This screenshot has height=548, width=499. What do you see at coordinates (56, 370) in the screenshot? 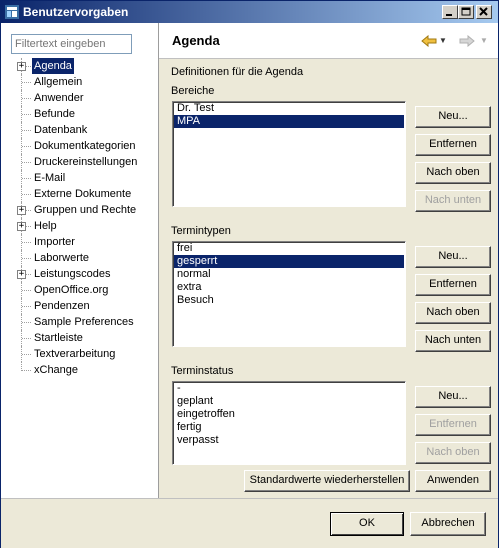
I see `tree-item-label: xChange` at bounding box center [56, 370].